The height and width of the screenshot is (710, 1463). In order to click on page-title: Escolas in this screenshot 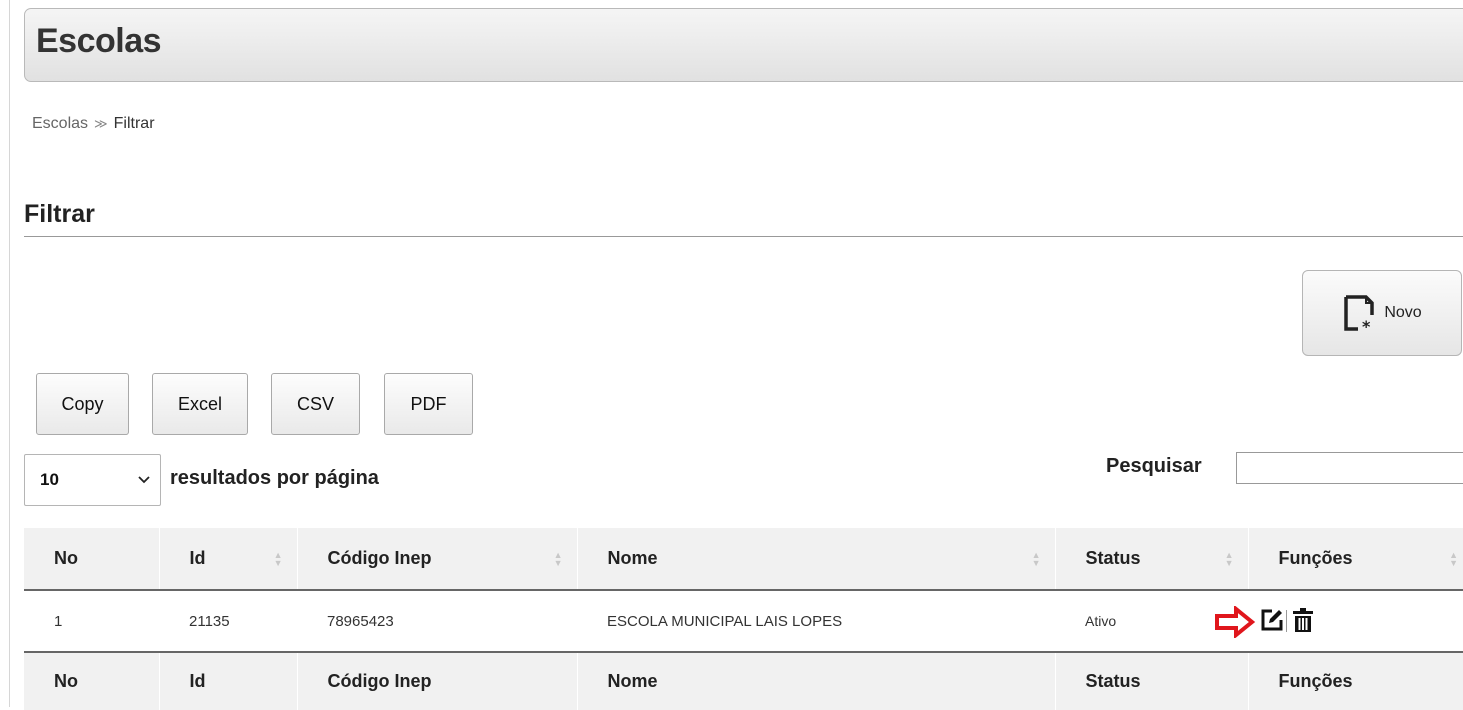, I will do `click(99, 41)`.